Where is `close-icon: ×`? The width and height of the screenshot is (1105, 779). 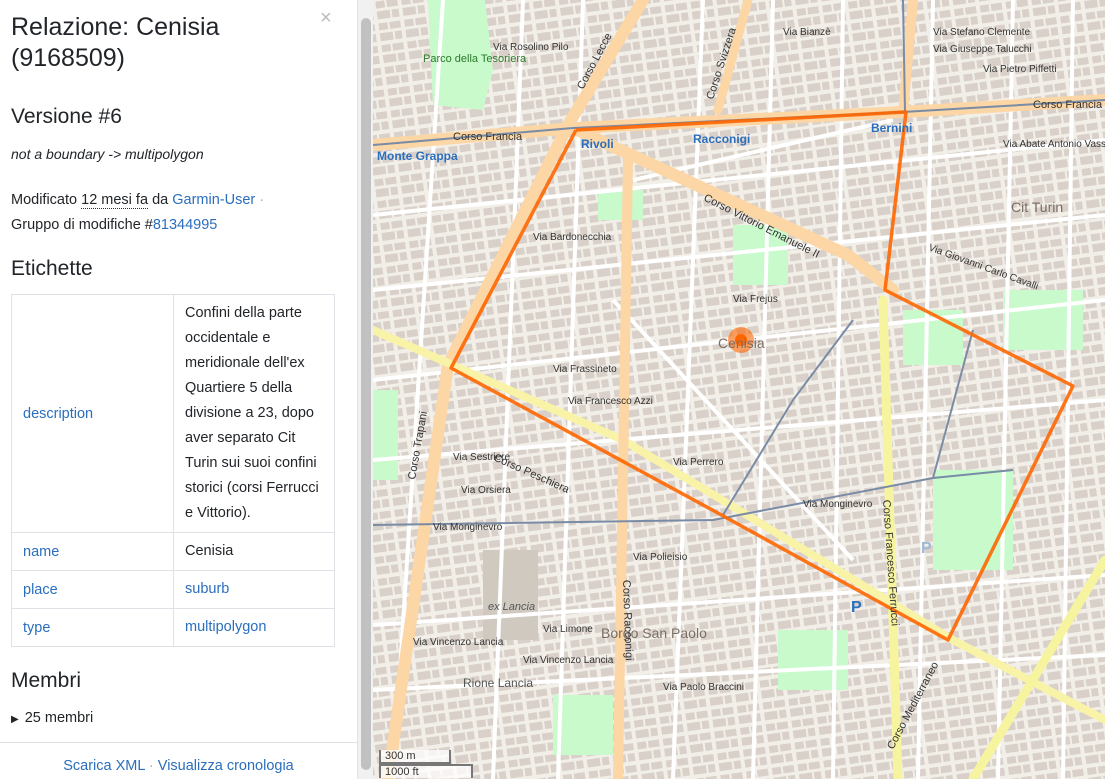
close-icon: × is located at coordinates (326, 18).